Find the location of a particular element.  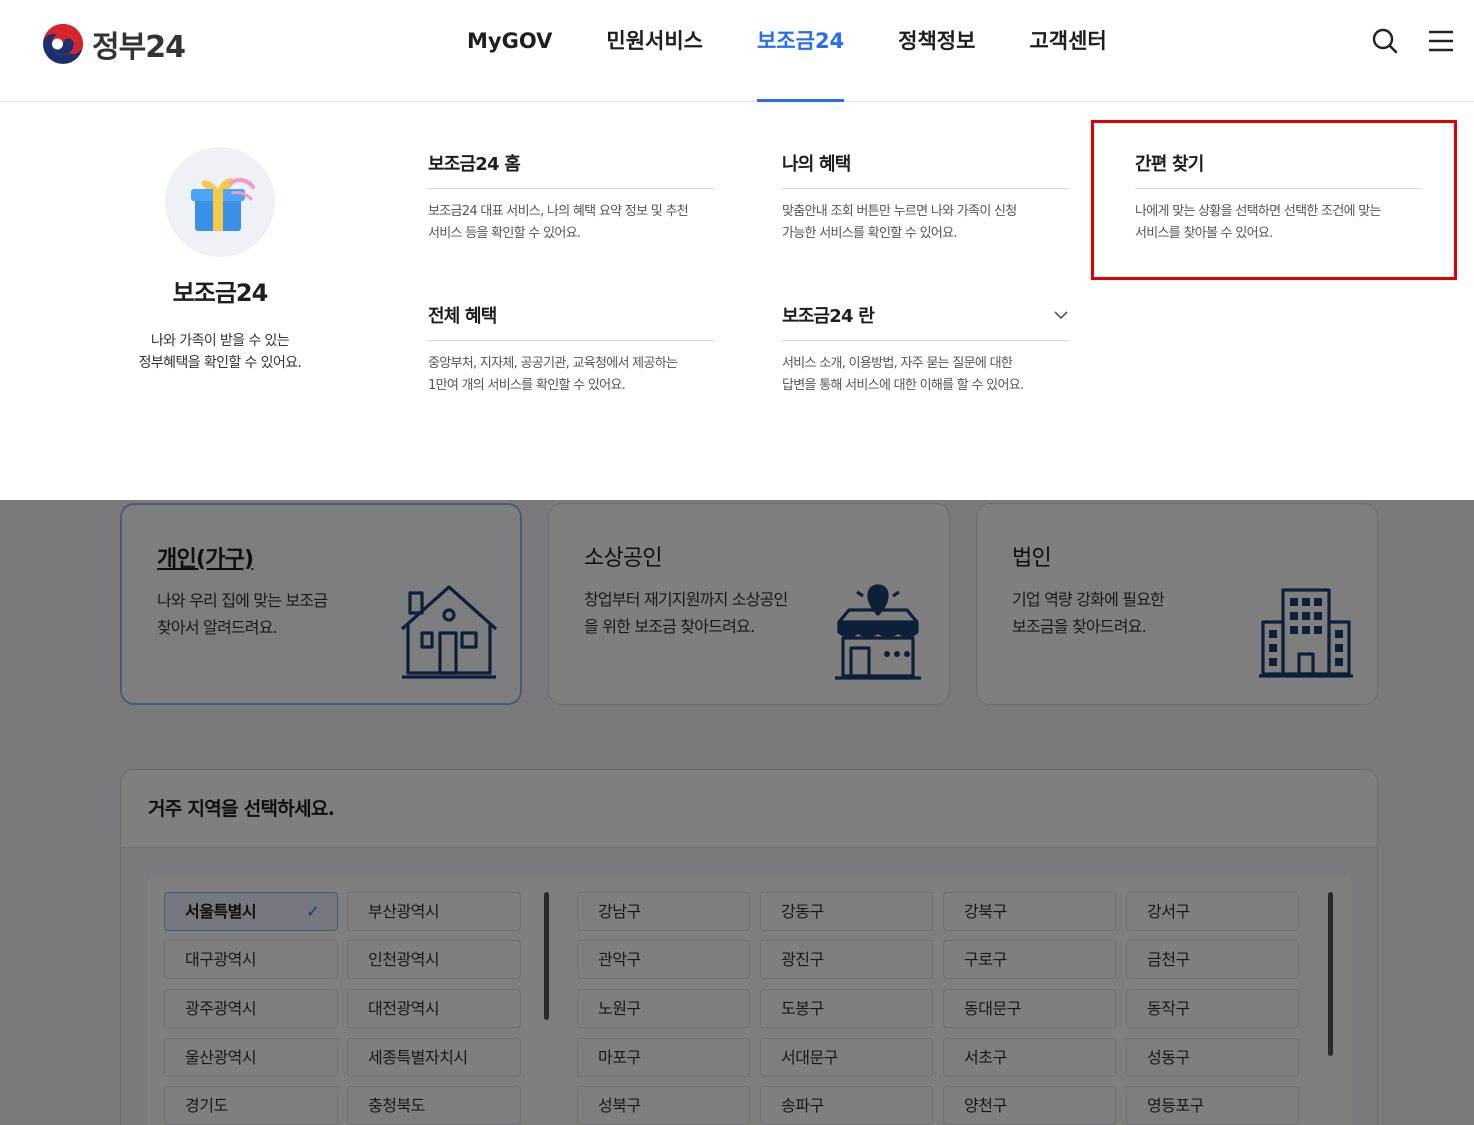

city-label: 서울특별시 is located at coordinates (221, 911).